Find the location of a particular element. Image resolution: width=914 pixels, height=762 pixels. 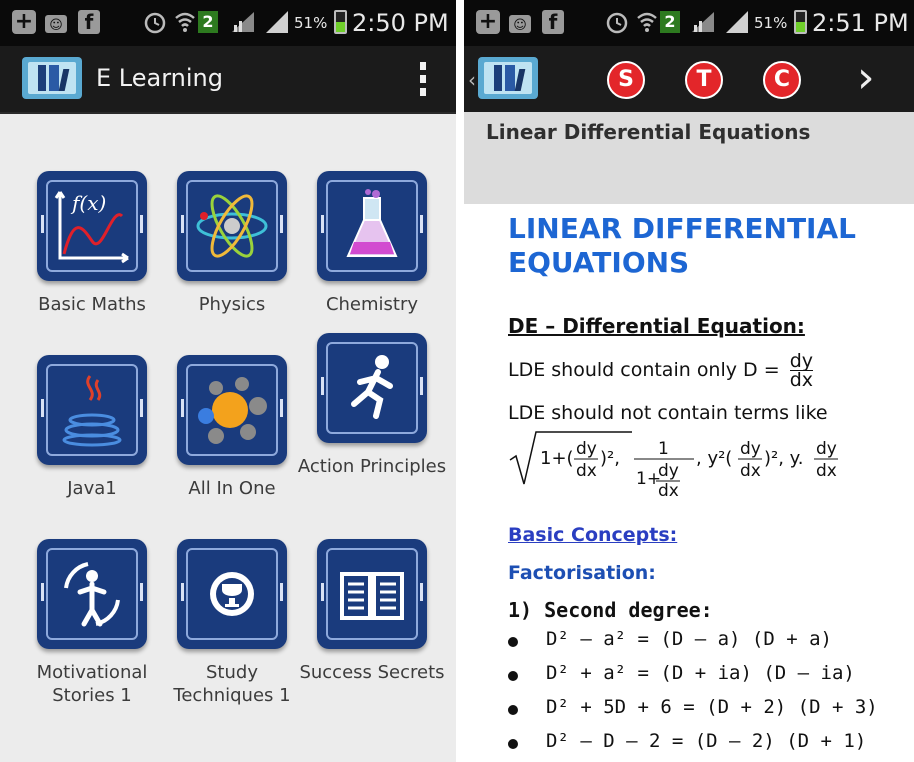

chevron-left-icon: ‹ is located at coordinates (472, 80).